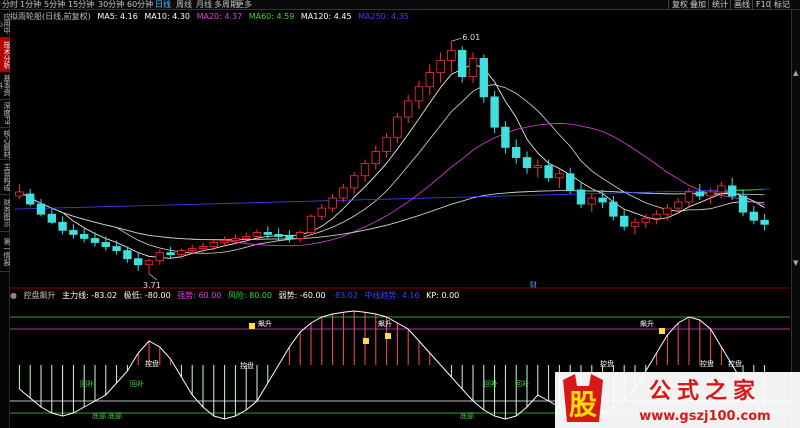  What do you see at coordinates (153, 277) in the screenshot?
I see `low-pointer` at bounding box center [153, 277].